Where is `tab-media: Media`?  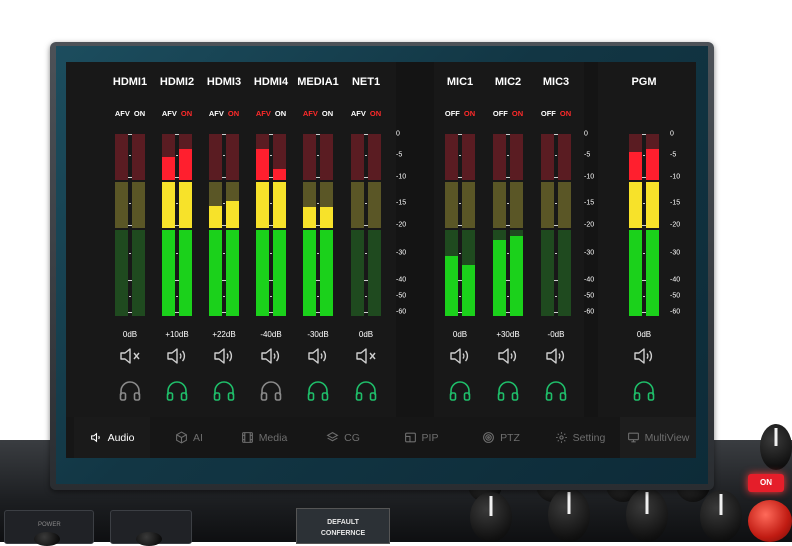
tab-media: Media is located at coordinates (264, 437).